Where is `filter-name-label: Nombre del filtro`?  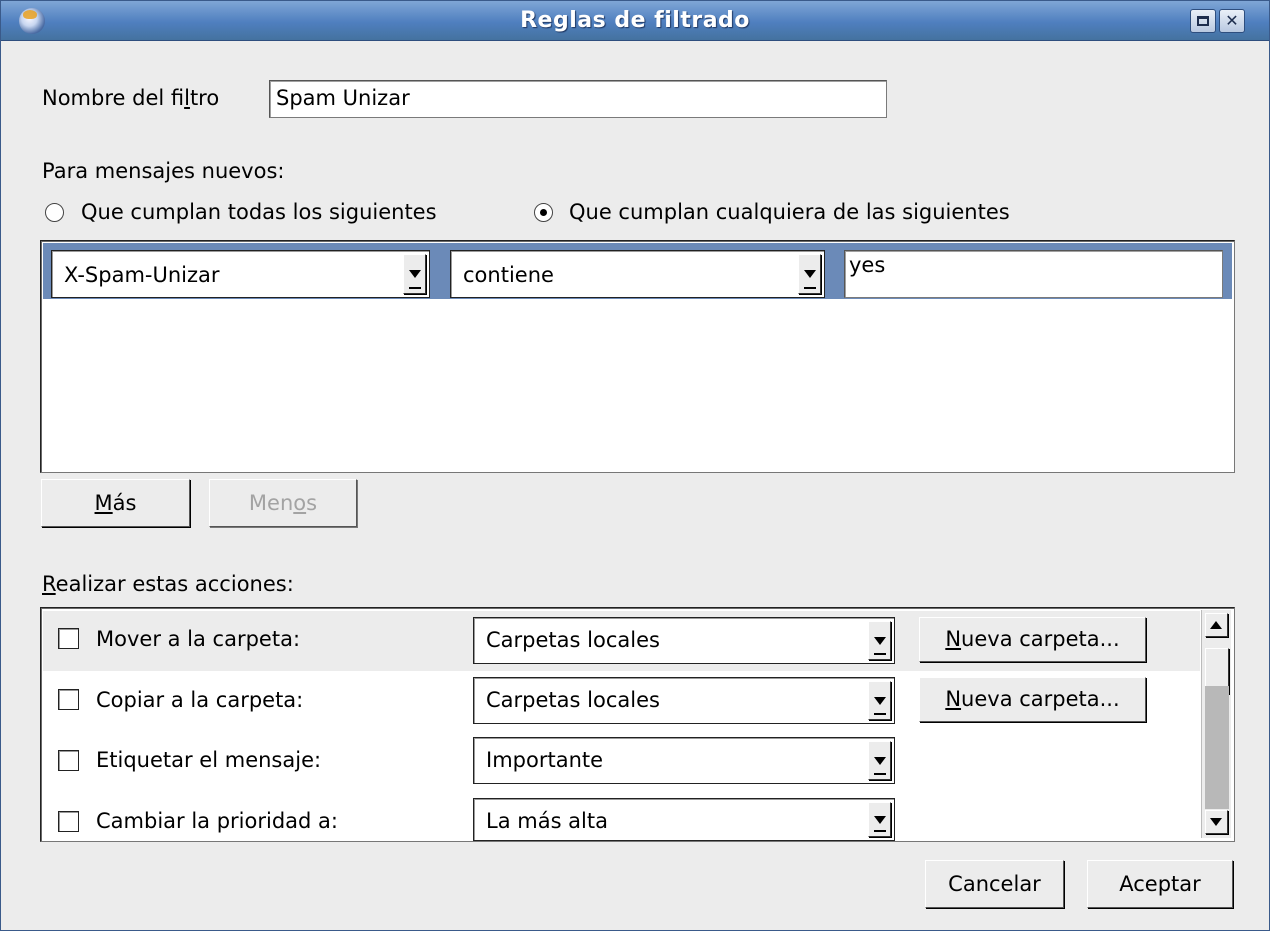
filter-name-label: Nombre del filtro is located at coordinates (131, 98).